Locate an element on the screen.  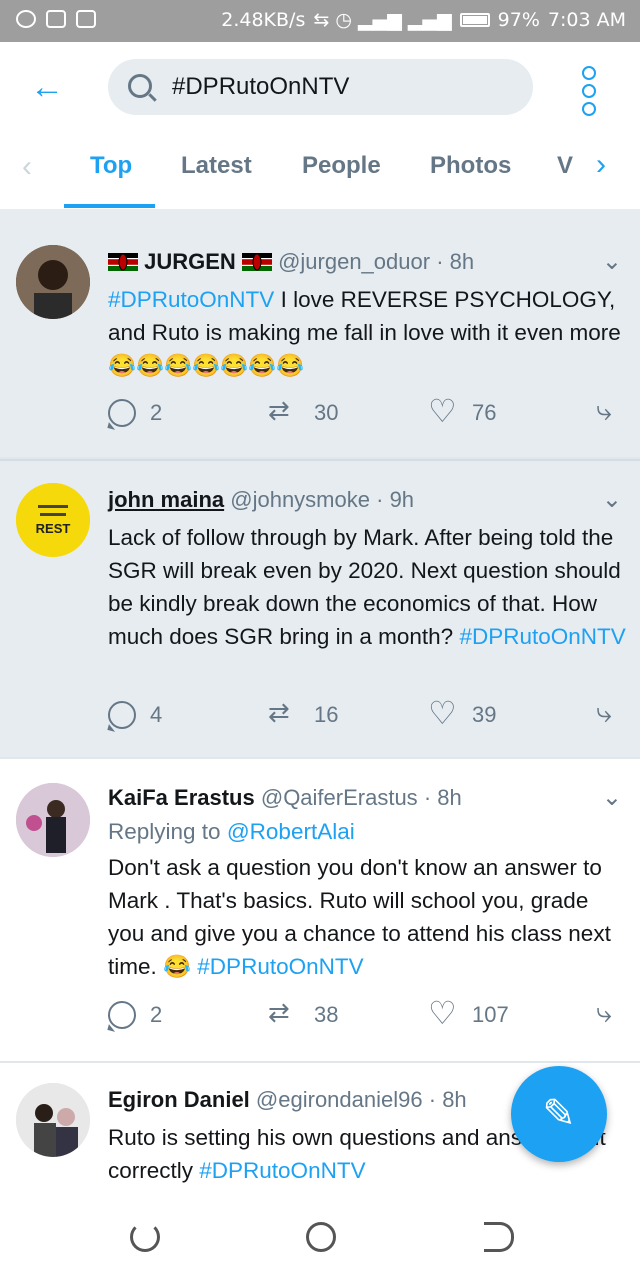
gmail-icon is located at coordinates (56, 19).